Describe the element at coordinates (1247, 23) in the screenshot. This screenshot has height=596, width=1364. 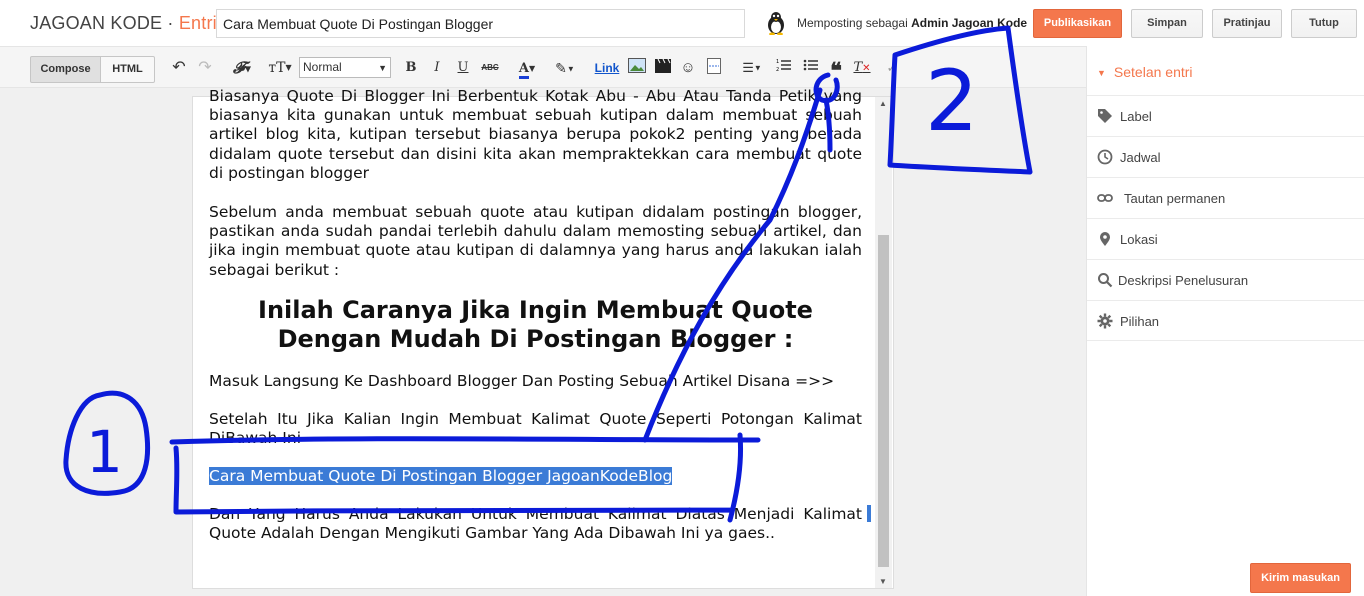
I see `preview-button: Pratinjau` at that location.